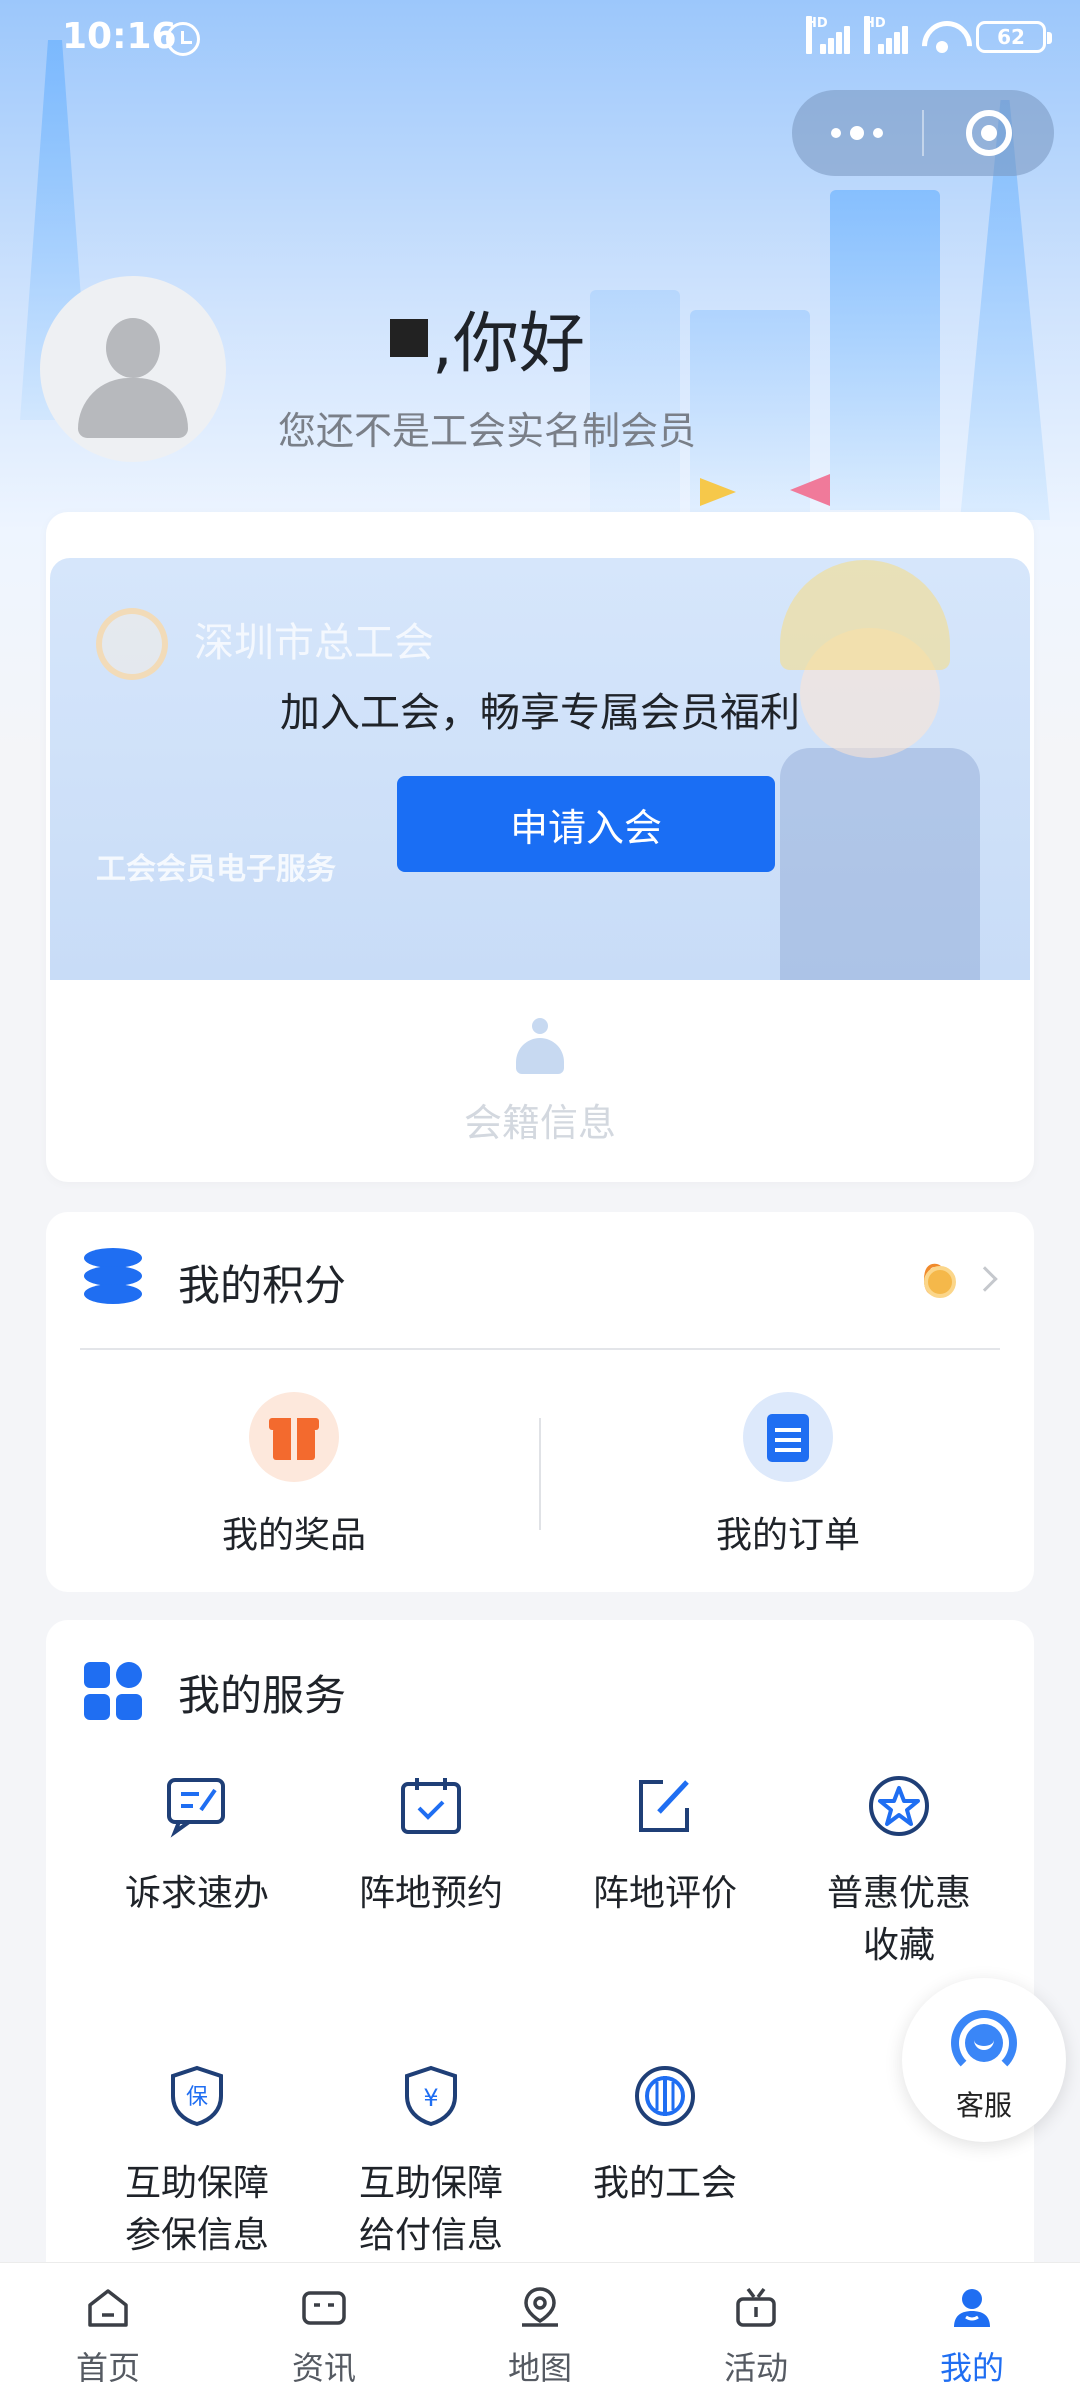 The height and width of the screenshot is (2400, 1080). Describe the element at coordinates (540, 1402) in the screenshot. I see `points-card: 我的积分 0 我的奖品 我的订单` at that location.